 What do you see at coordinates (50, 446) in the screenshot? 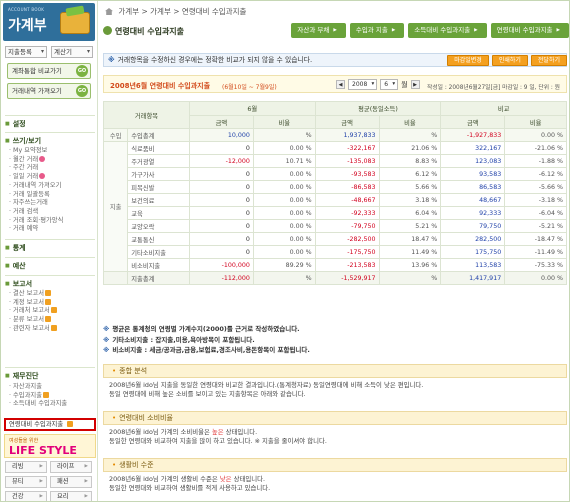
I see `lifestyle-banner: 여성들을 위한 LIFE STYLE` at bounding box center [50, 446].